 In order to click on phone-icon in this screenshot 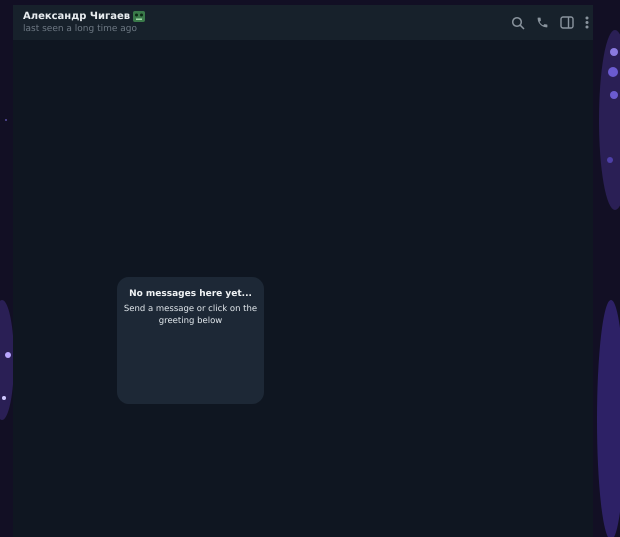, I will do `click(542, 22)`.